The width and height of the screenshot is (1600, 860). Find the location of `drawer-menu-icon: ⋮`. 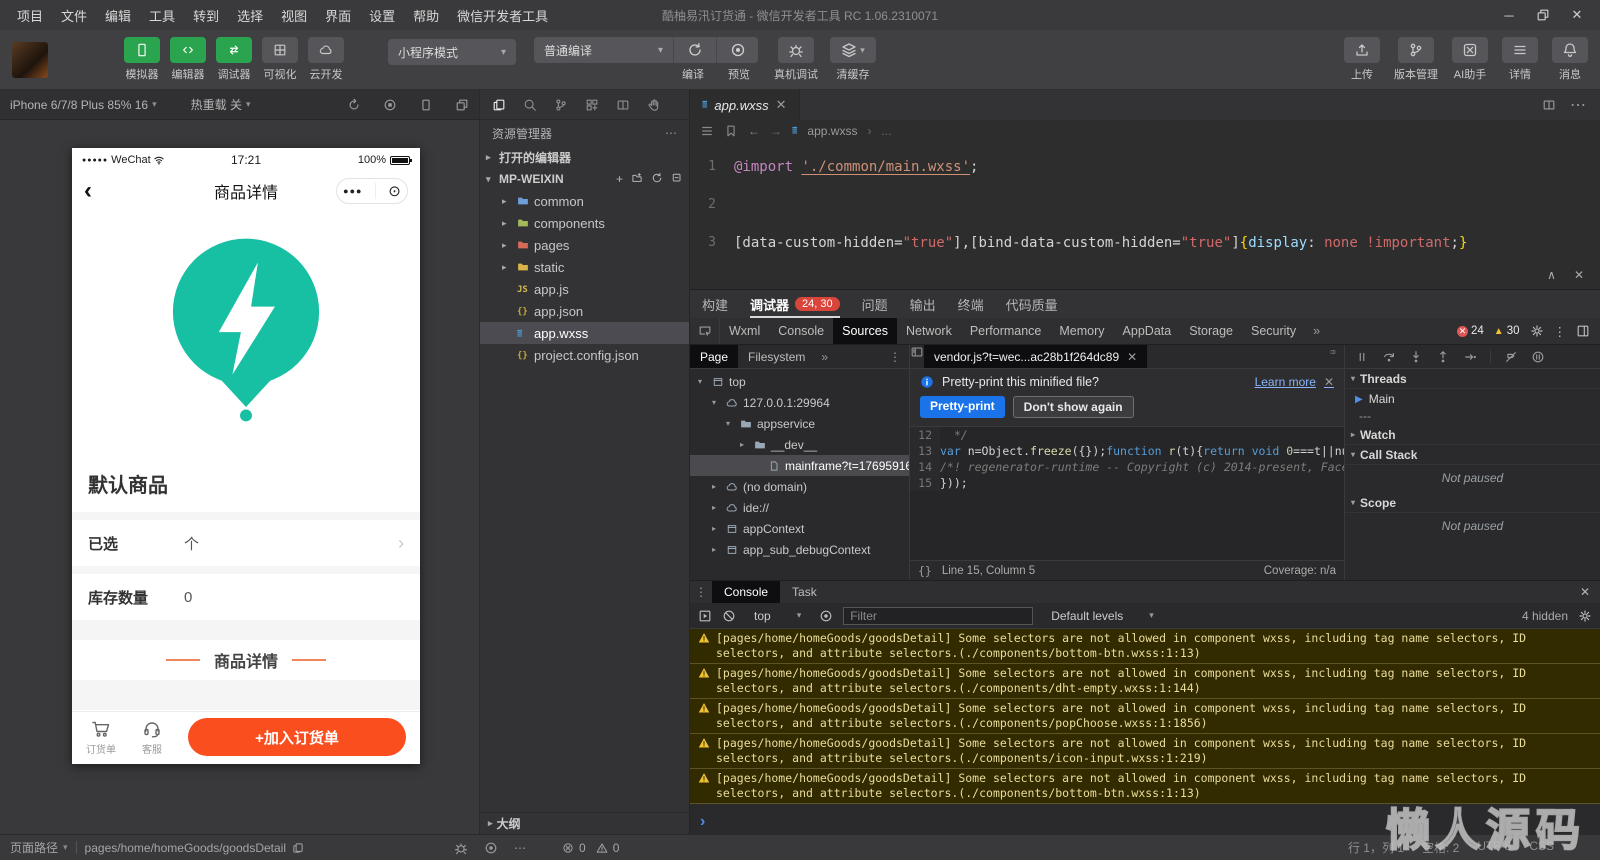

drawer-menu-icon: ⋮ is located at coordinates (701, 592).